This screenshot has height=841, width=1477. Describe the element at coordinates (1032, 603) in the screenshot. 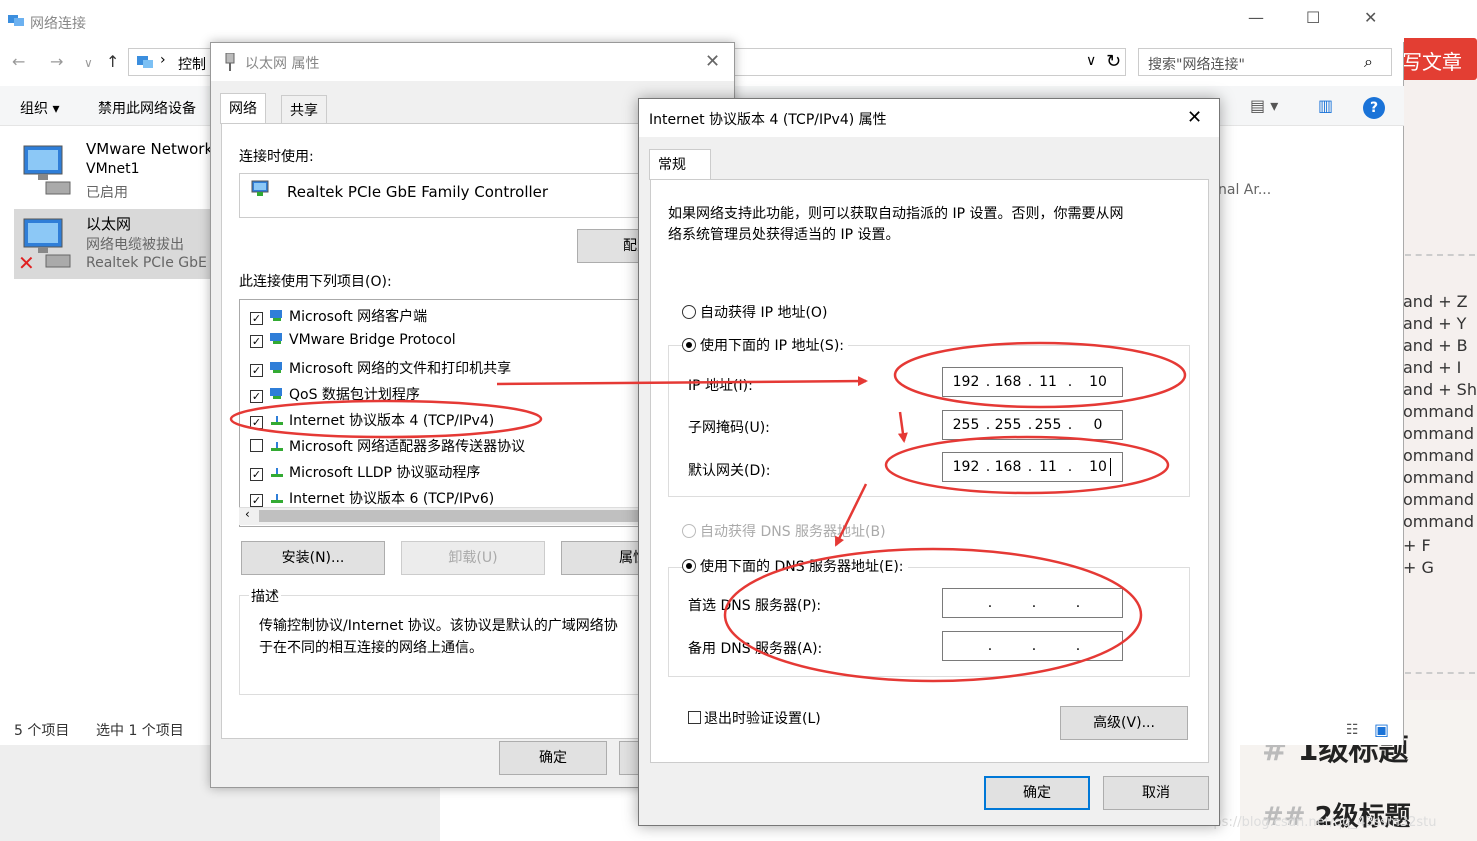

I see `preferred-dns-field: . . .` at that location.